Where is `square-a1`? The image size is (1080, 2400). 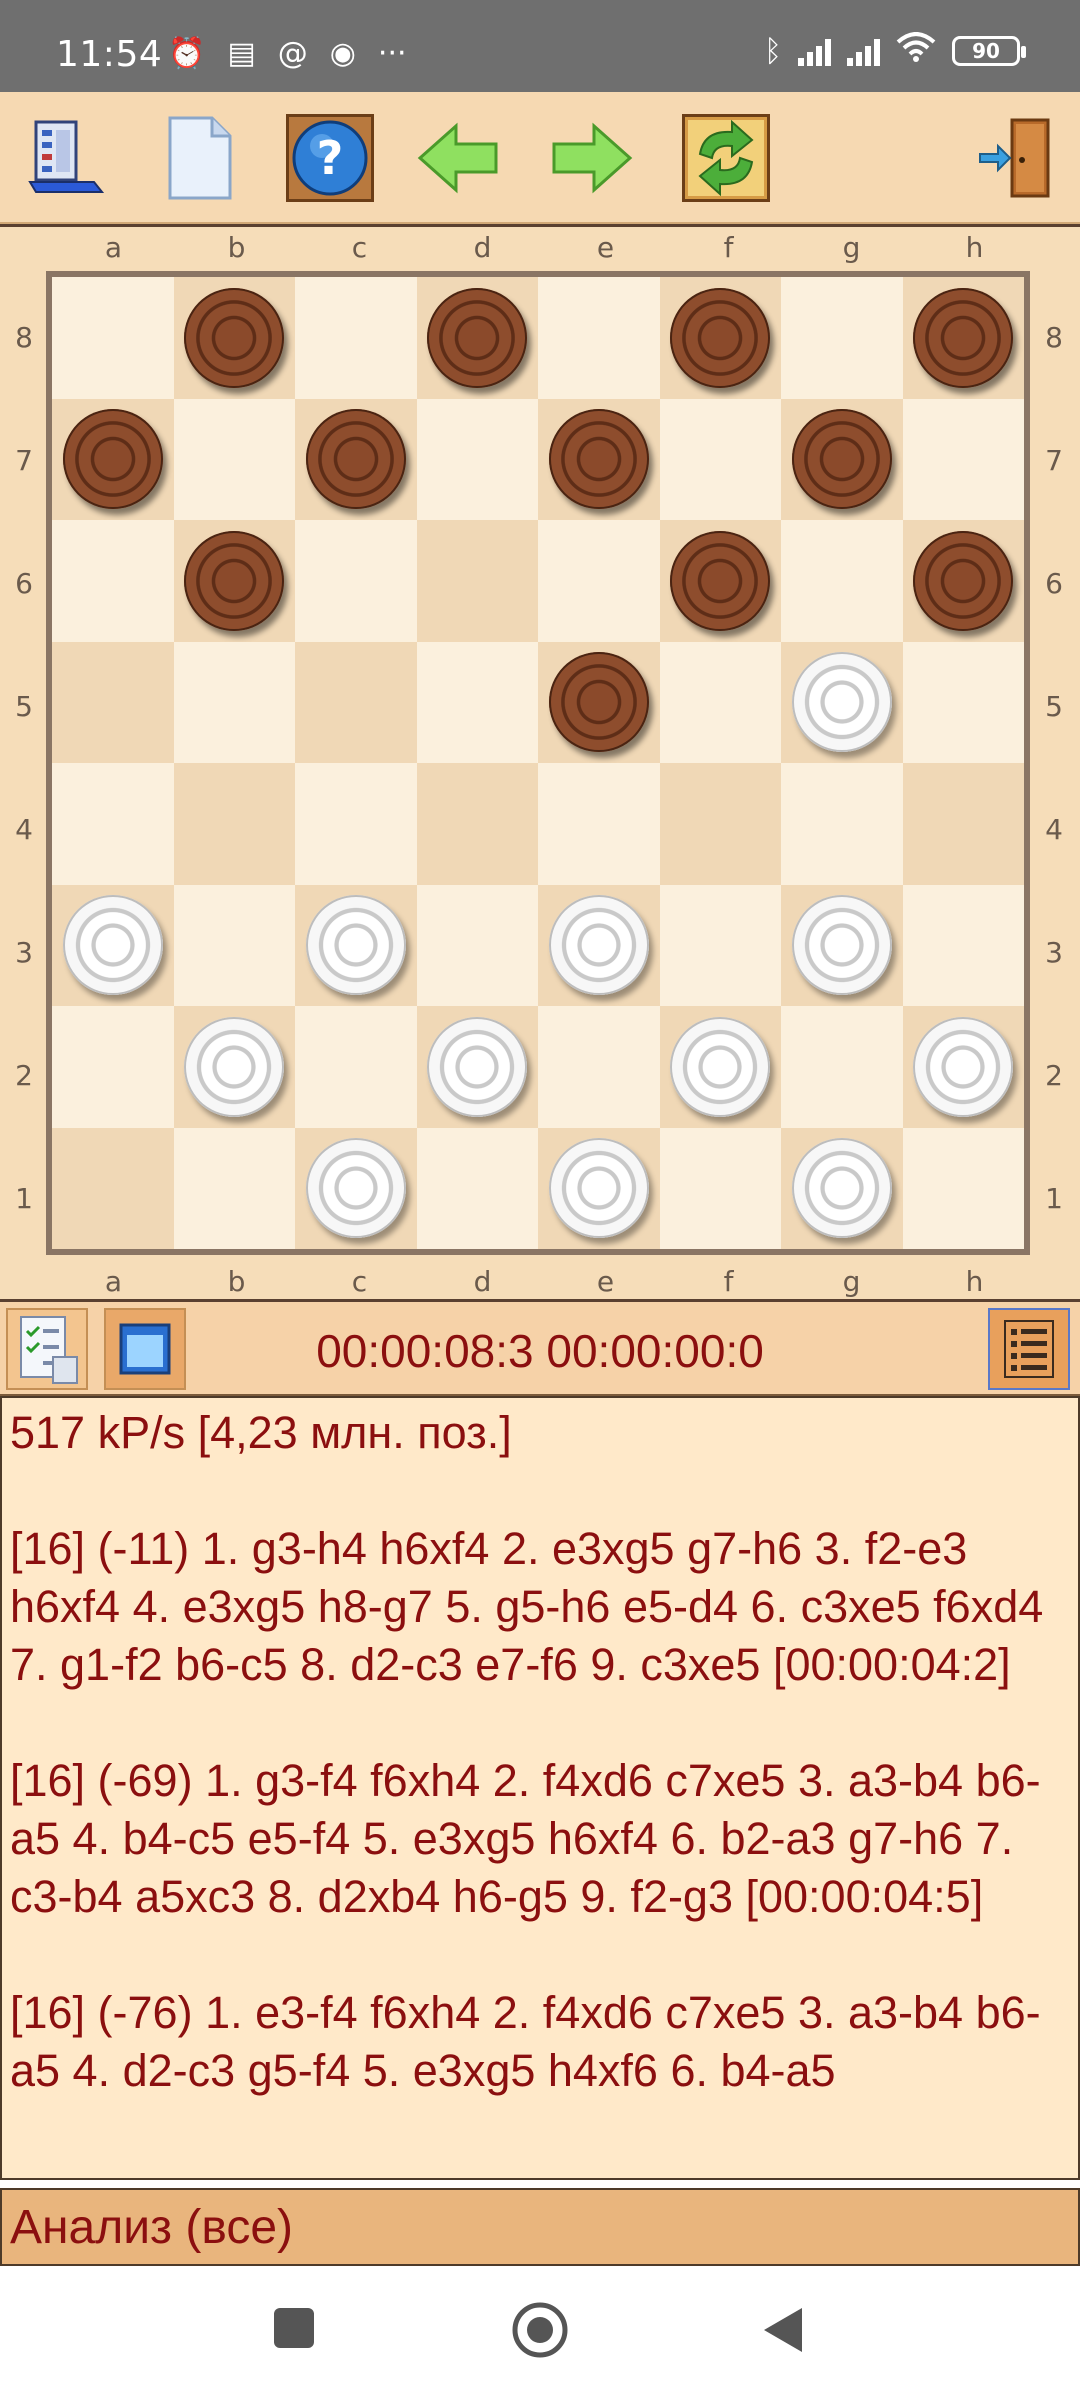 square-a1 is located at coordinates (113, 1188).